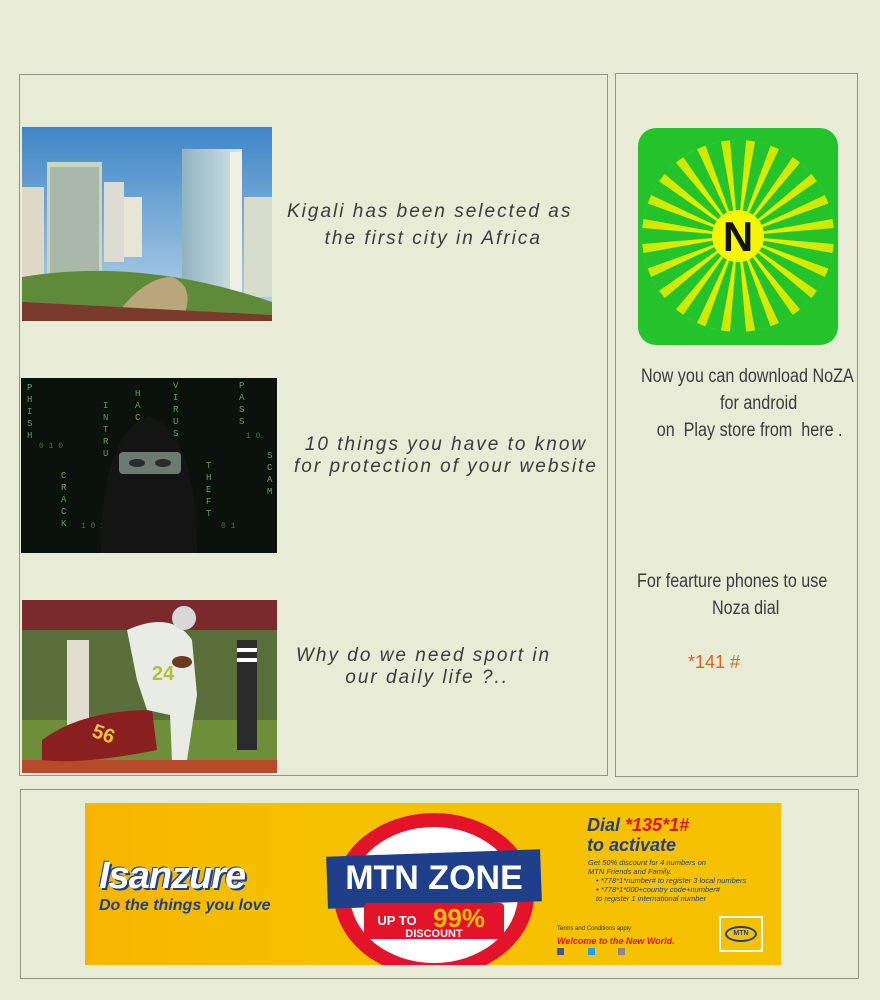  I want to click on jersey-number-24: 24, so click(163, 674).